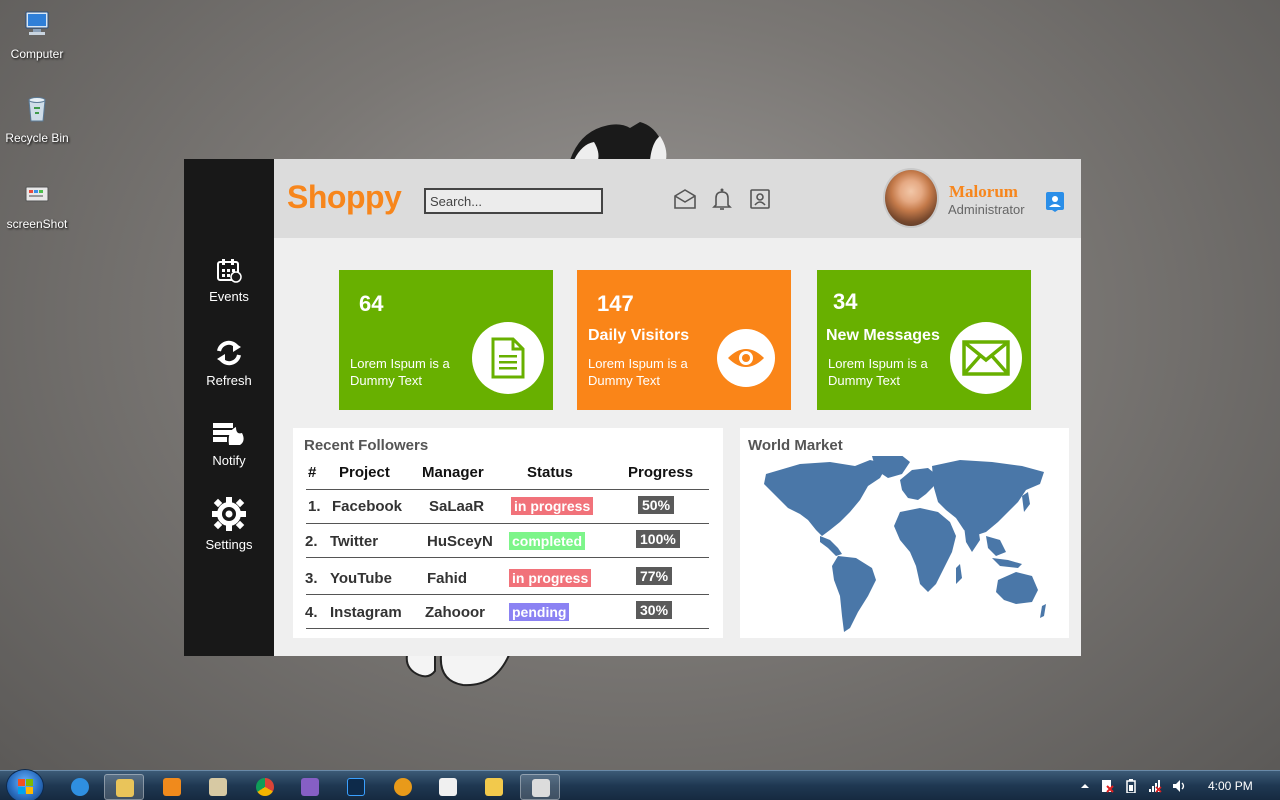 The height and width of the screenshot is (800, 1280). What do you see at coordinates (37, 138) in the screenshot?
I see `desktop-icon-label: Recycle Bin` at bounding box center [37, 138].